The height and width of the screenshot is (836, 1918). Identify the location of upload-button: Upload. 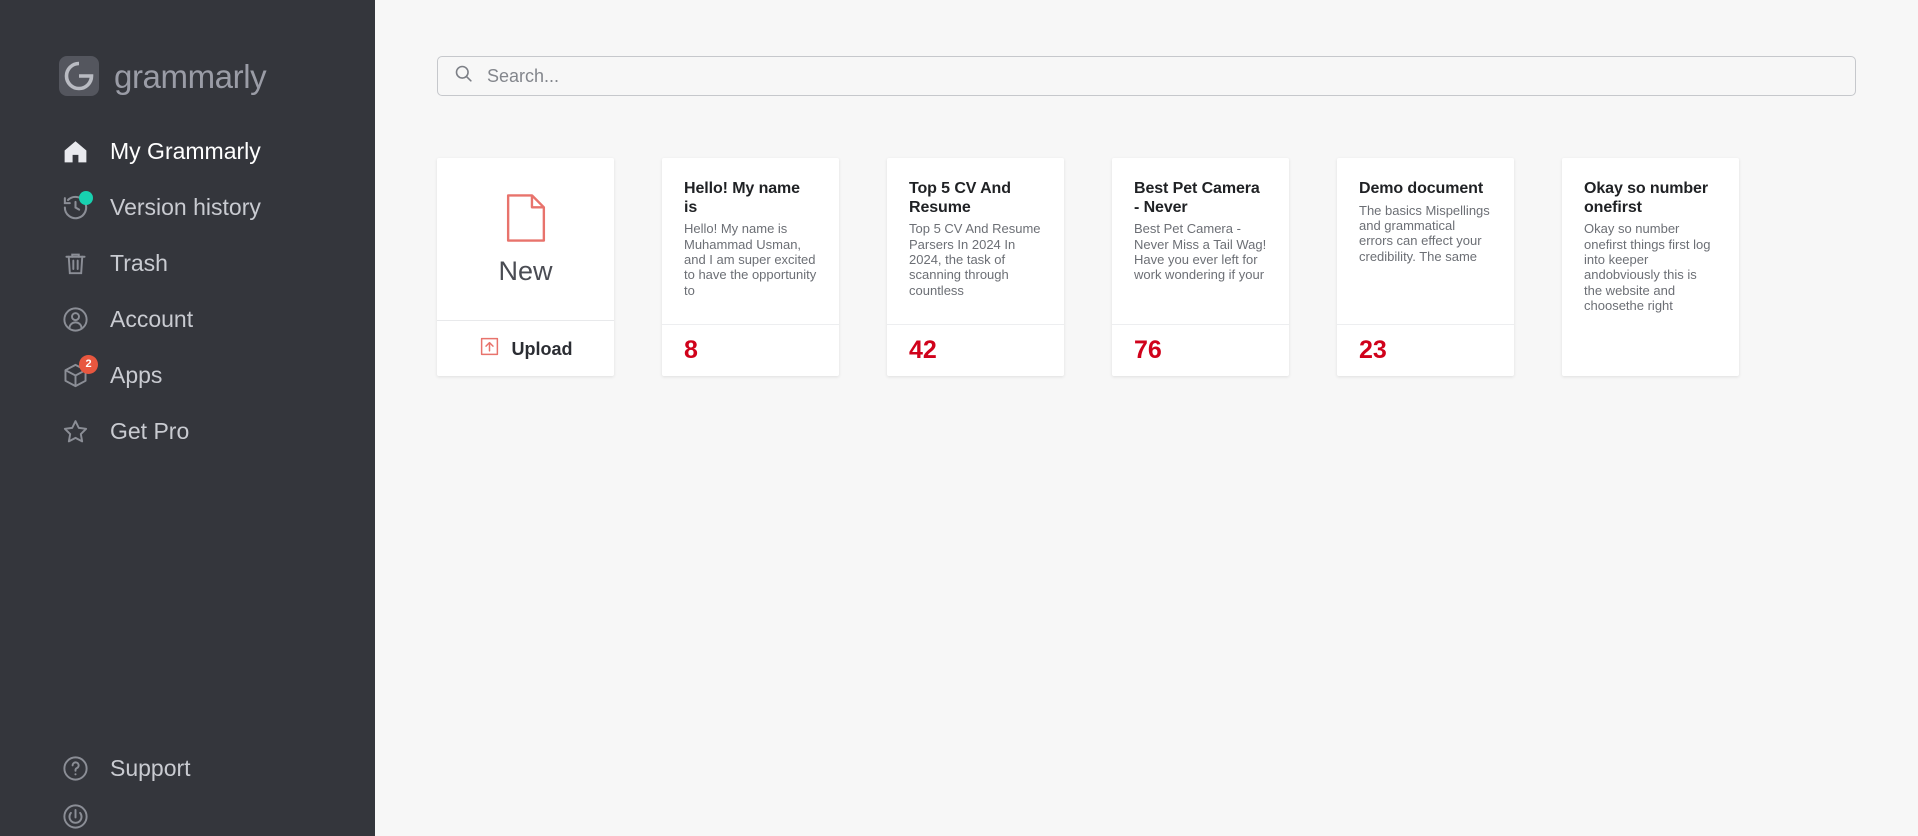
(525, 348).